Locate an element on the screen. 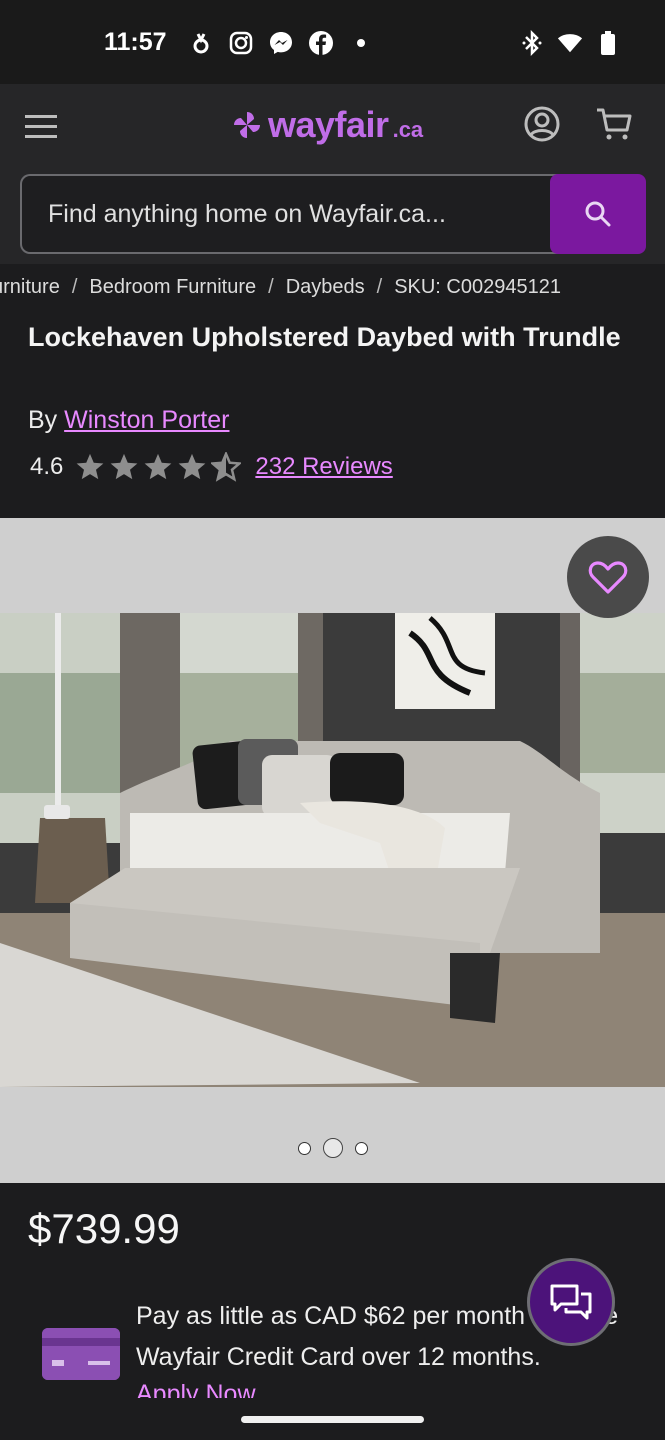 The height and width of the screenshot is (1440, 665). home-indicator is located at coordinates (332, 1419).